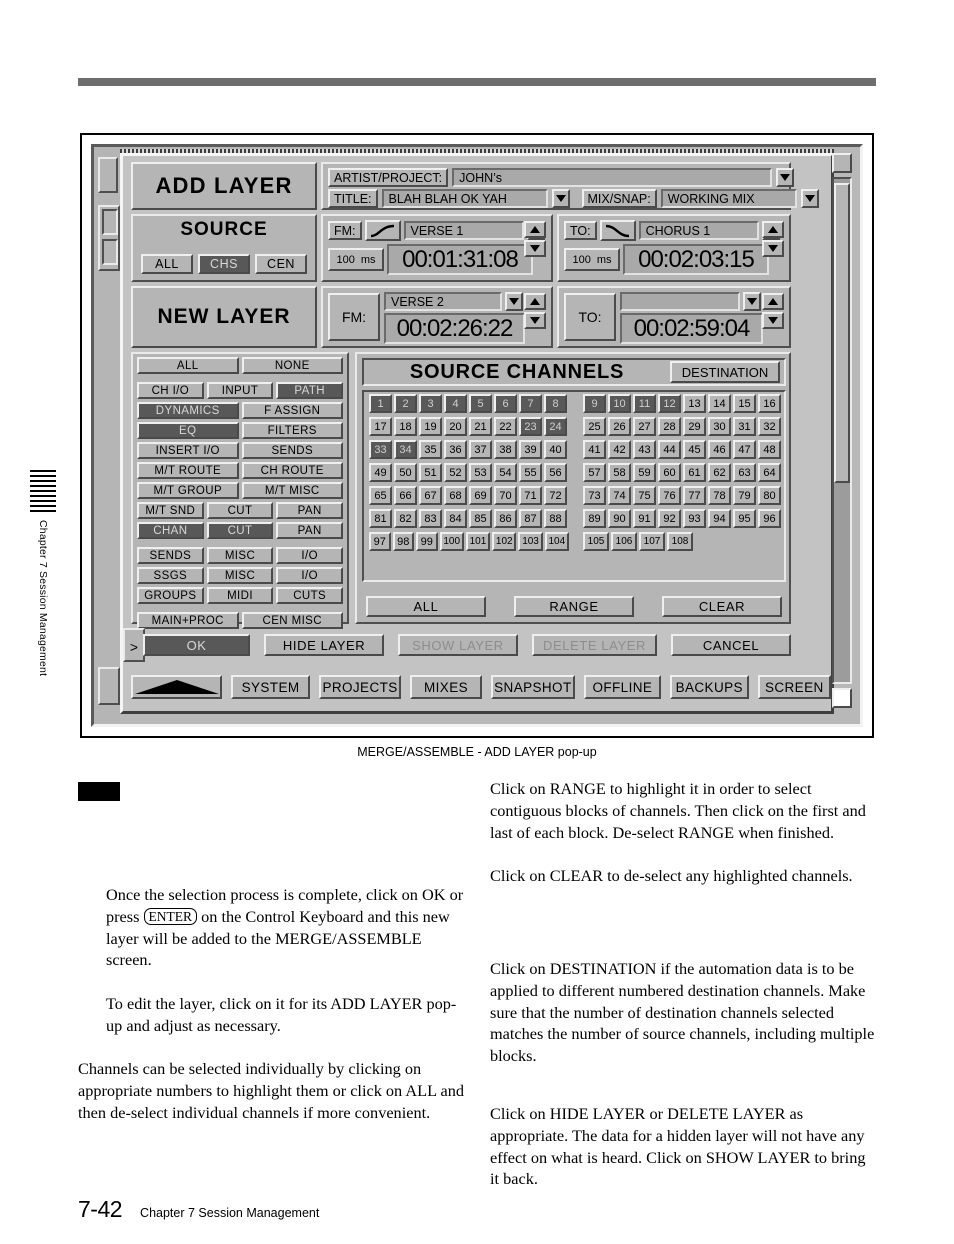 This screenshot has height=1244, width=954. What do you see at coordinates (694, 403) in the screenshot?
I see `channel-button-13: 13` at bounding box center [694, 403].